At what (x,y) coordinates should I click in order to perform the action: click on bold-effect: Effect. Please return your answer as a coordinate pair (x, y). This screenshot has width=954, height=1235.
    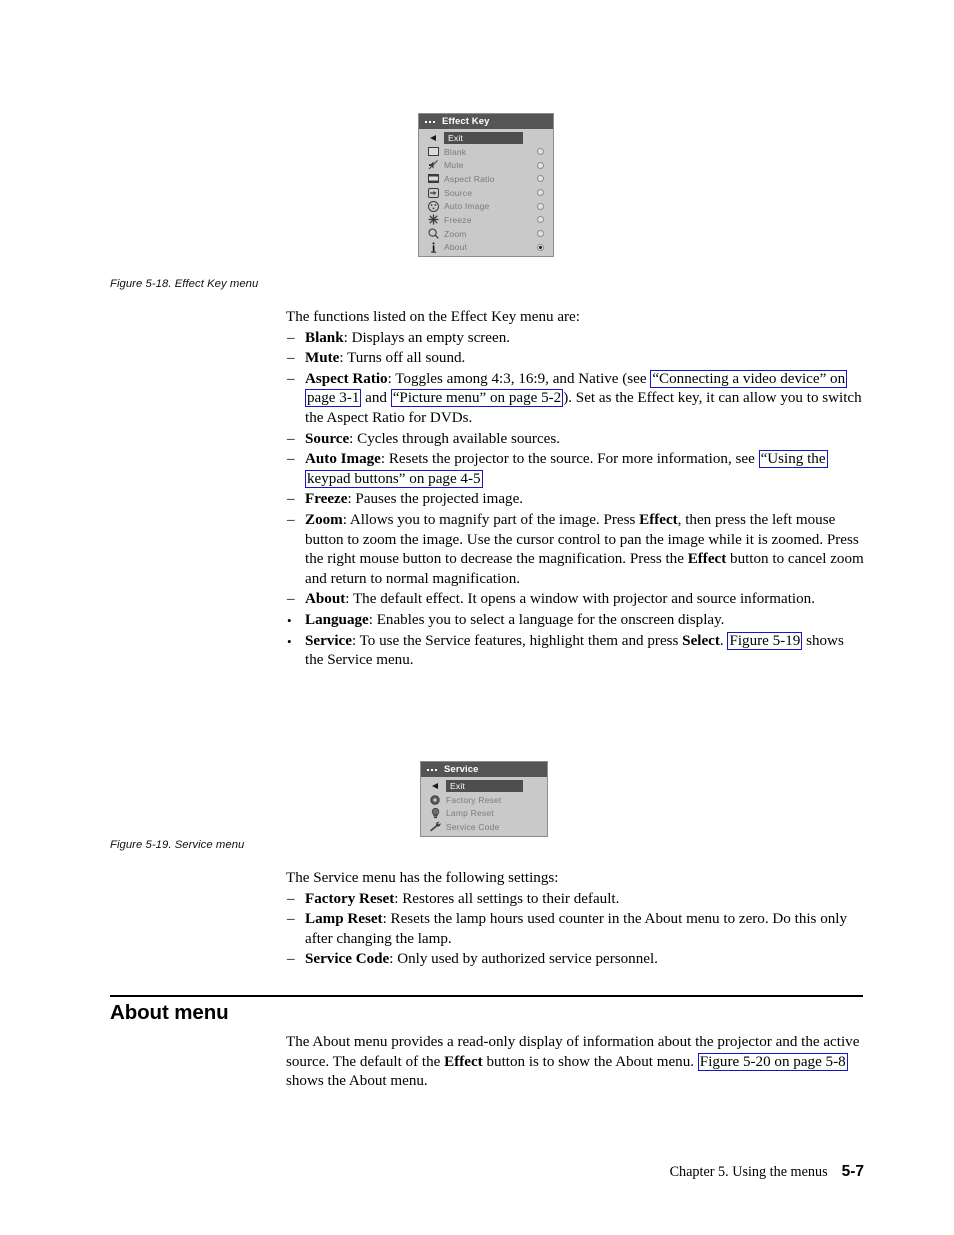
    Looking at the image, I should click on (463, 1061).